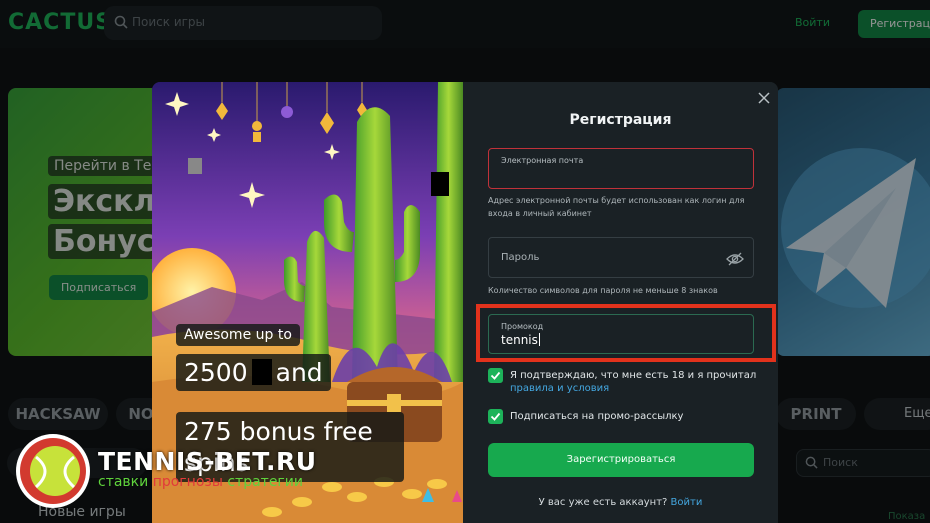 The width and height of the screenshot is (930, 523). What do you see at coordinates (621, 257) in the screenshot?
I see `password-field: Пароль` at bounding box center [621, 257].